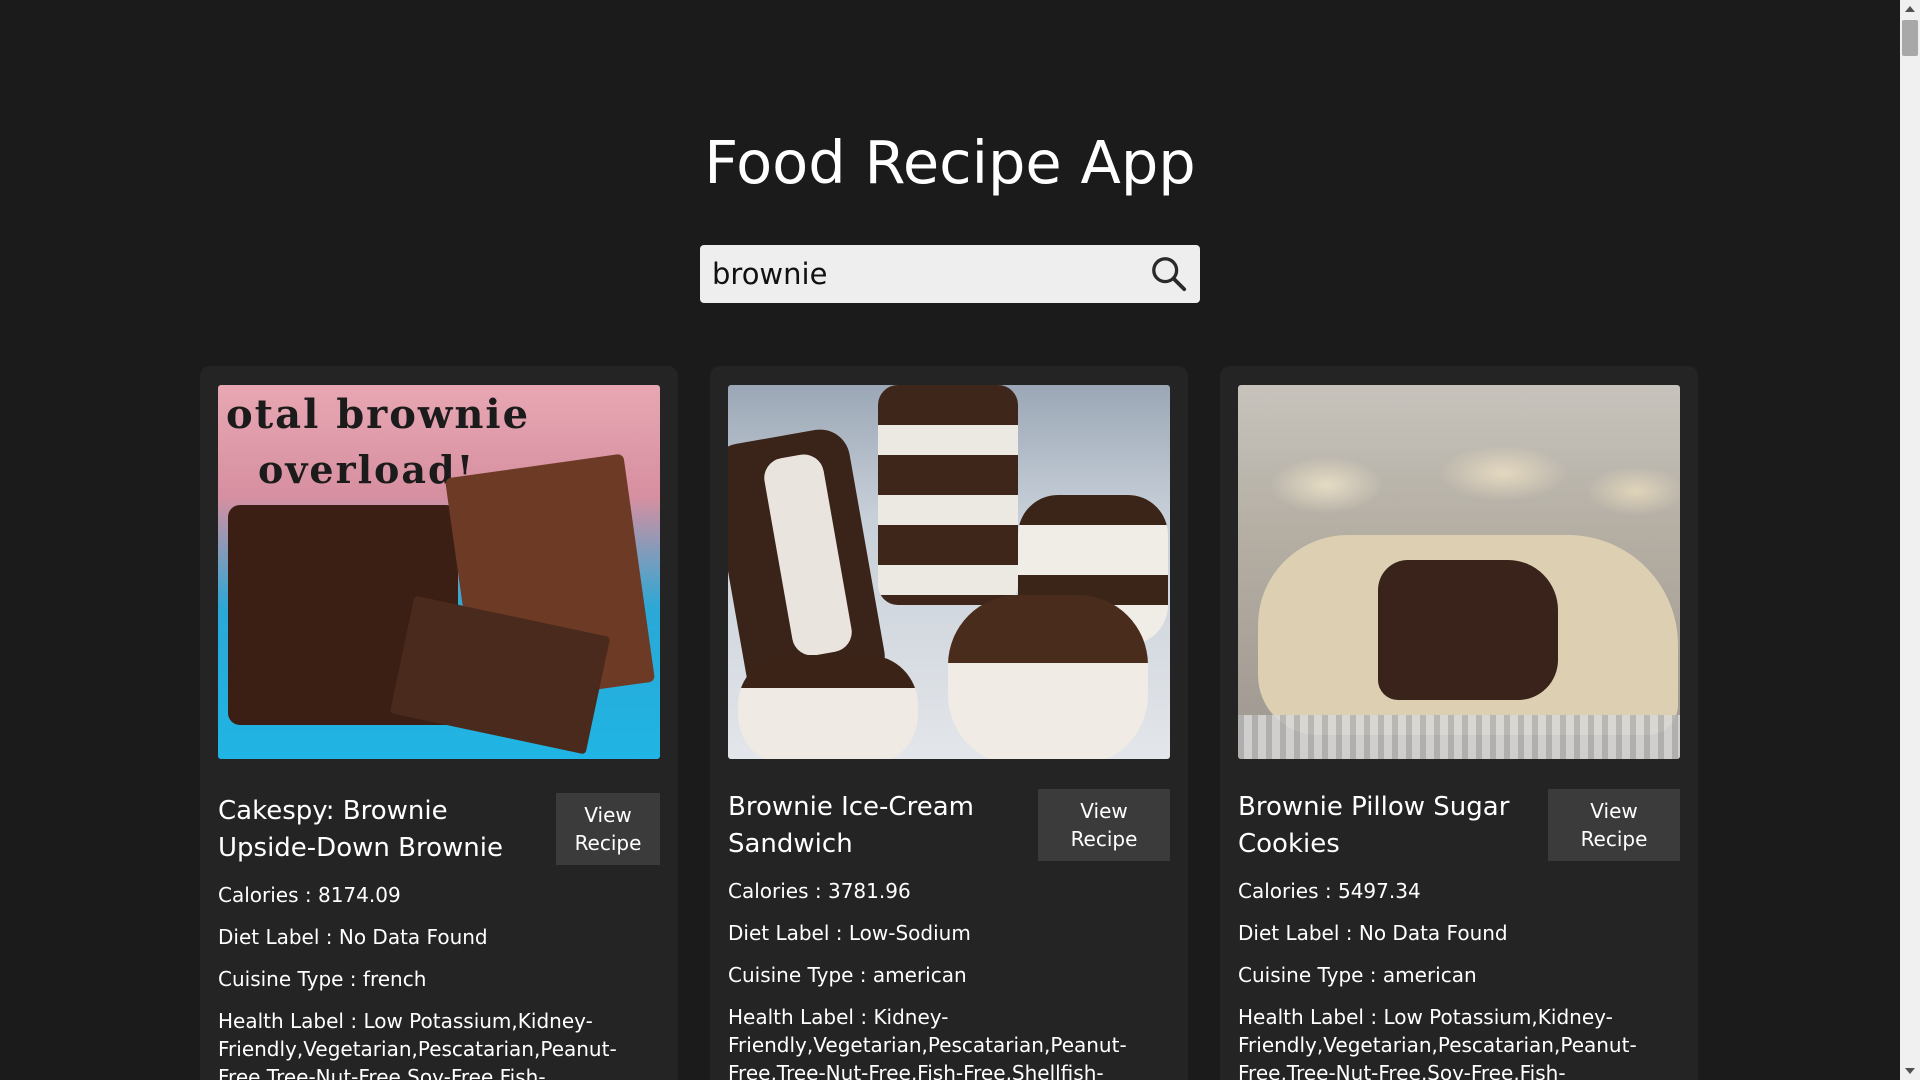  Describe the element at coordinates (1910, 1071) in the screenshot. I see `scroll-down-arrow-icon` at that location.